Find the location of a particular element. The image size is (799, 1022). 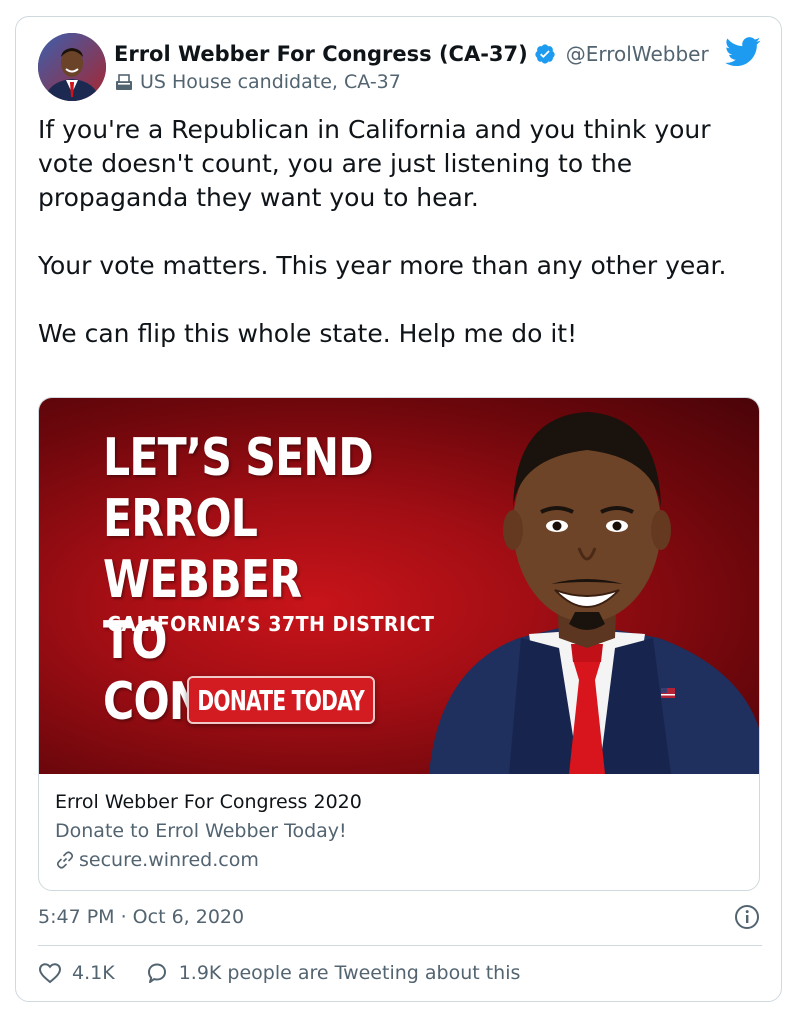

ballot-box-icon is located at coordinates (124, 82).